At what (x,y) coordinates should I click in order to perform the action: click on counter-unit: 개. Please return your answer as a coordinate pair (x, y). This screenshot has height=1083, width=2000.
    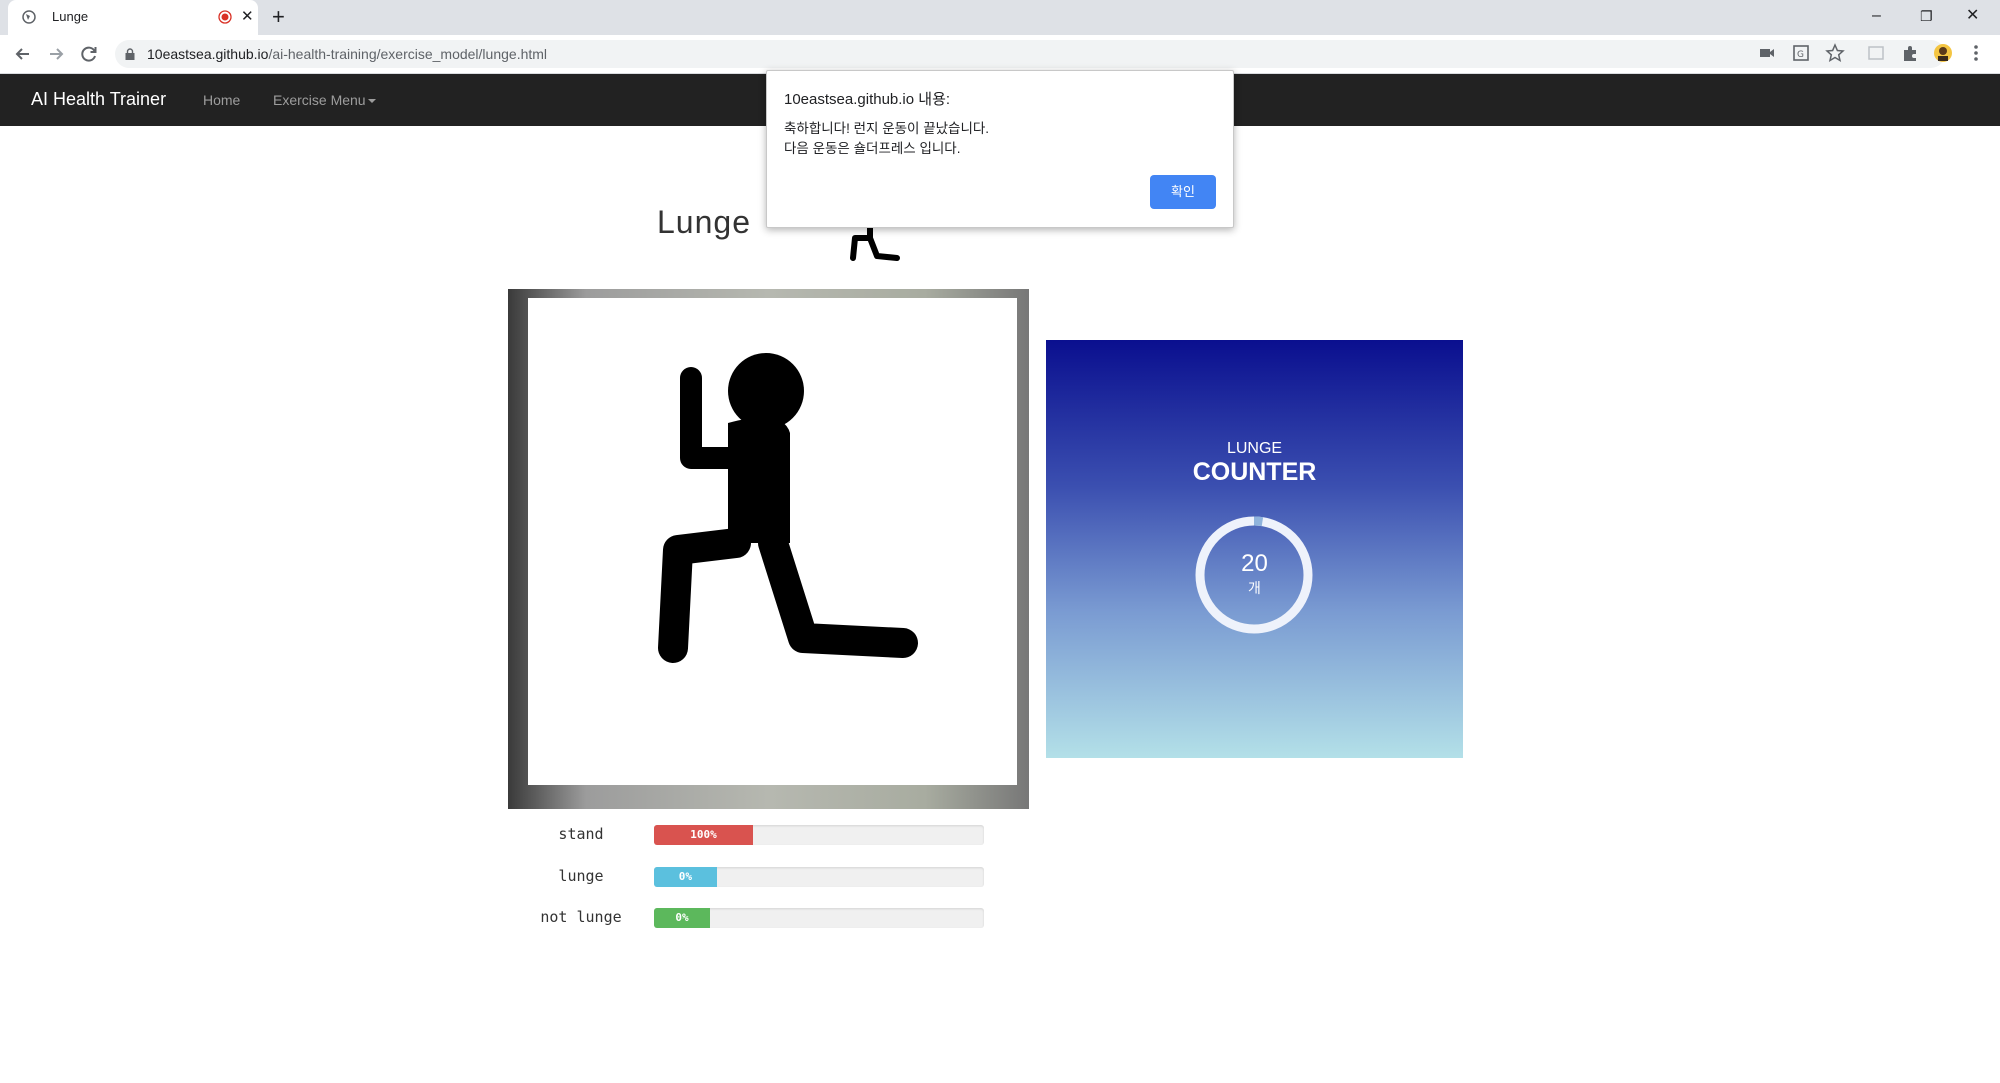
    Looking at the image, I should click on (1254, 588).